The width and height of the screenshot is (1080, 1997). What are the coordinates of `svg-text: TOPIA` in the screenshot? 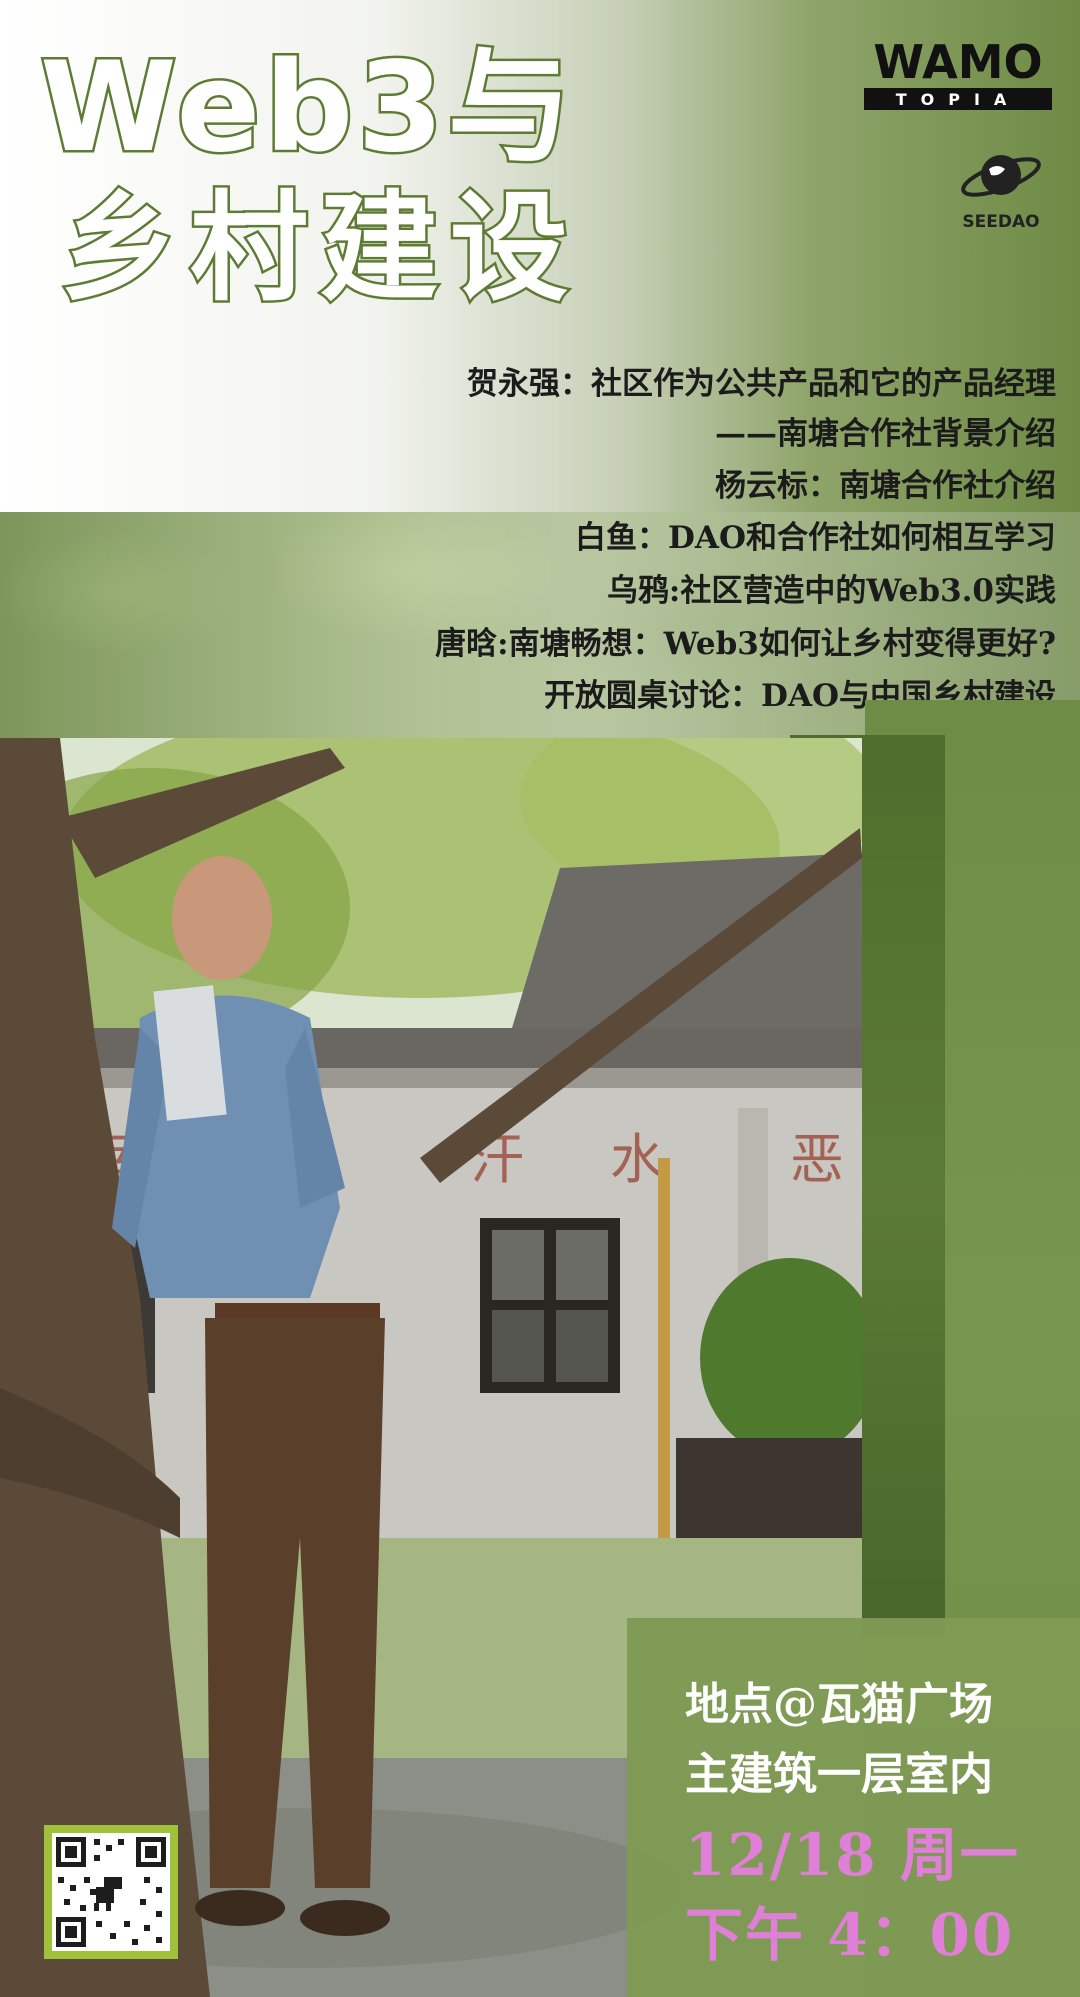 It's located at (958, 99).